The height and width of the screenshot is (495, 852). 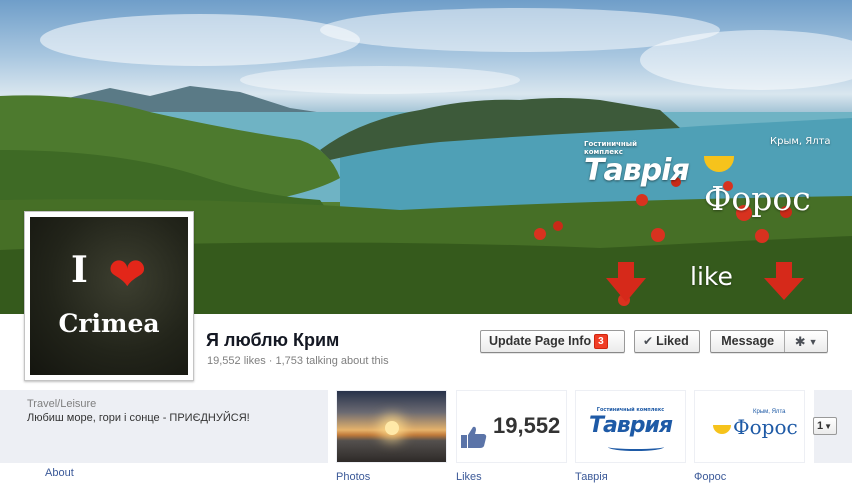 I want to click on liked-label: Liked, so click(x=672, y=341).